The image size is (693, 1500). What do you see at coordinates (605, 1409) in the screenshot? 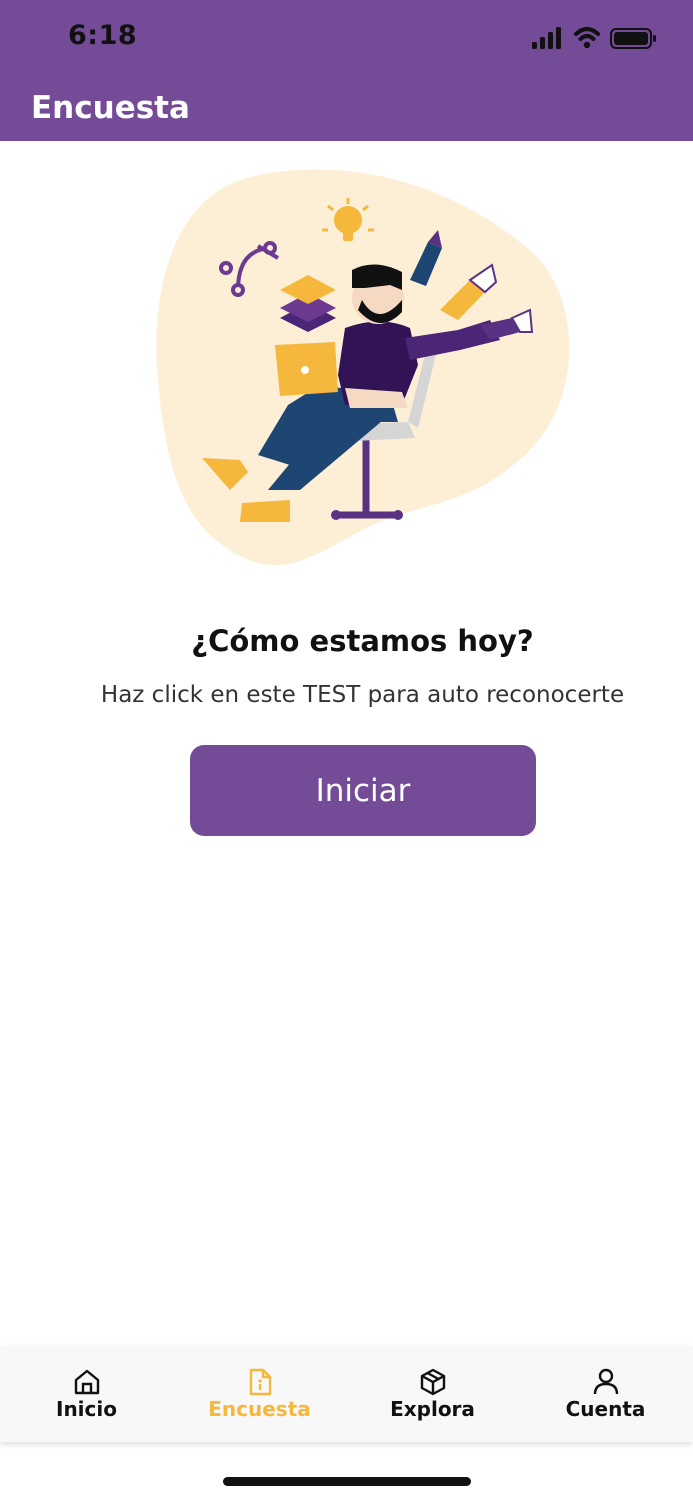
I see `tab-label: Cuenta` at bounding box center [605, 1409].